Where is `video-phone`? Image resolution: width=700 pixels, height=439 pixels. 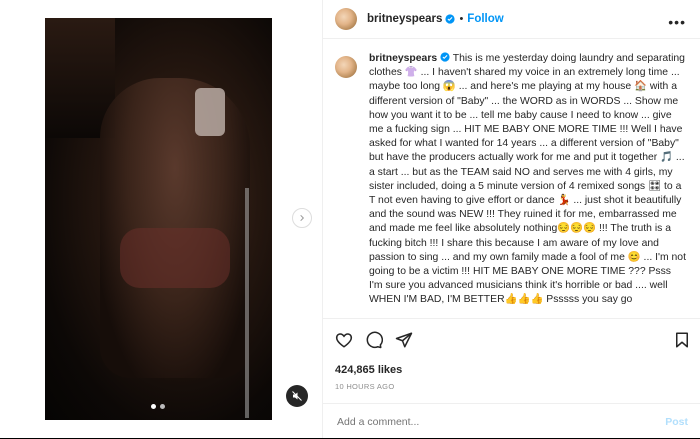 video-phone is located at coordinates (210, 112).